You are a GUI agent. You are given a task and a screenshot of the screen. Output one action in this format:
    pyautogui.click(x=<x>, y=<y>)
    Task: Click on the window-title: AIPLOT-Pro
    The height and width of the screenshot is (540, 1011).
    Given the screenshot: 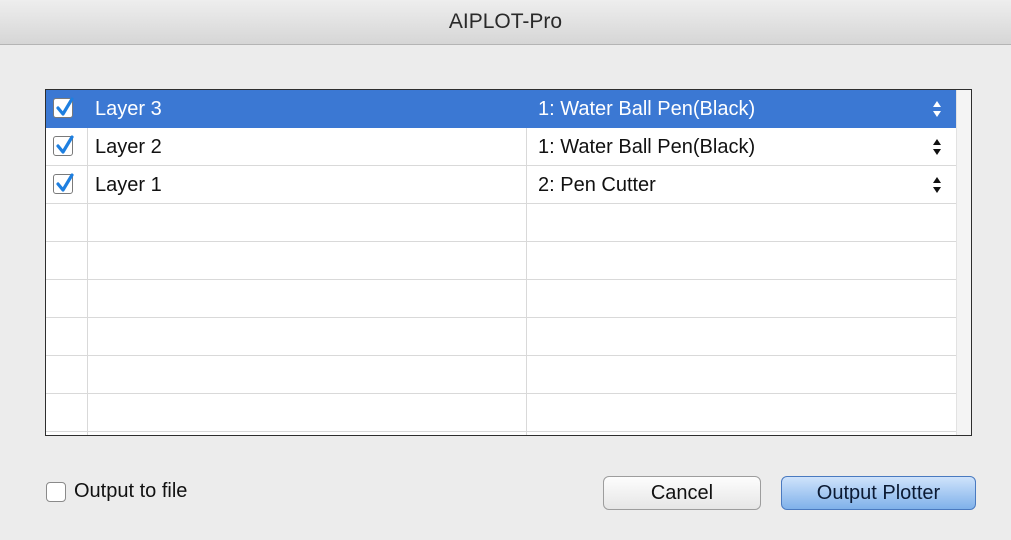 What is the action you would take?
    pyautogui.click(x=505, y=22)
    